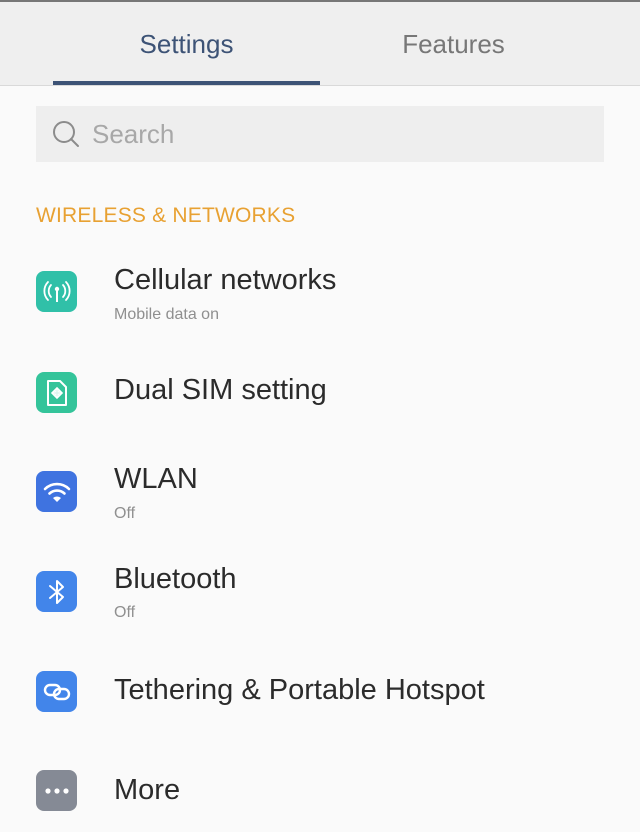 This screenshot has width=640, height=832. Describe the element at coordinates (56, 790) in the screenshot. I see `more-dots-icon` at that location.